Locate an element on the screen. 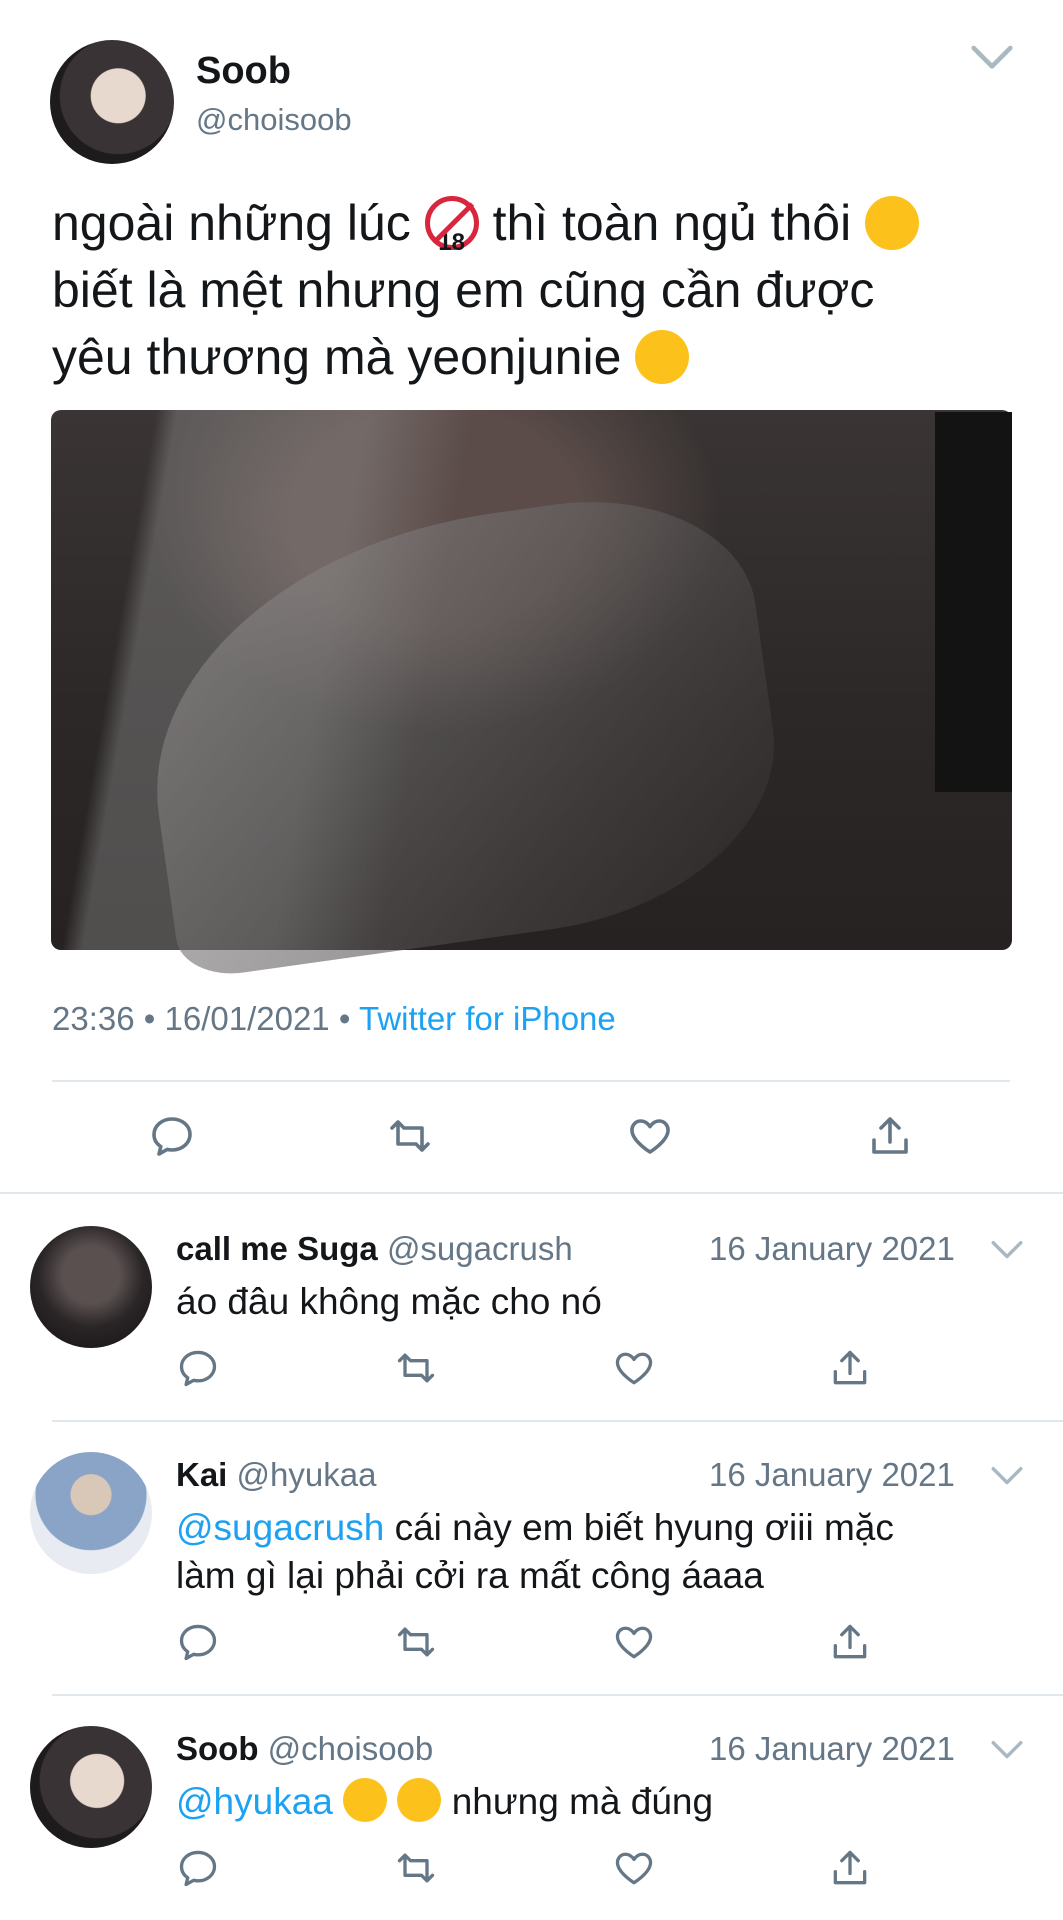 This screenshot has width=1063, height=1920. tweet-text-part: yêu thương mà yeonjunie is located at coordinates (337, 357).